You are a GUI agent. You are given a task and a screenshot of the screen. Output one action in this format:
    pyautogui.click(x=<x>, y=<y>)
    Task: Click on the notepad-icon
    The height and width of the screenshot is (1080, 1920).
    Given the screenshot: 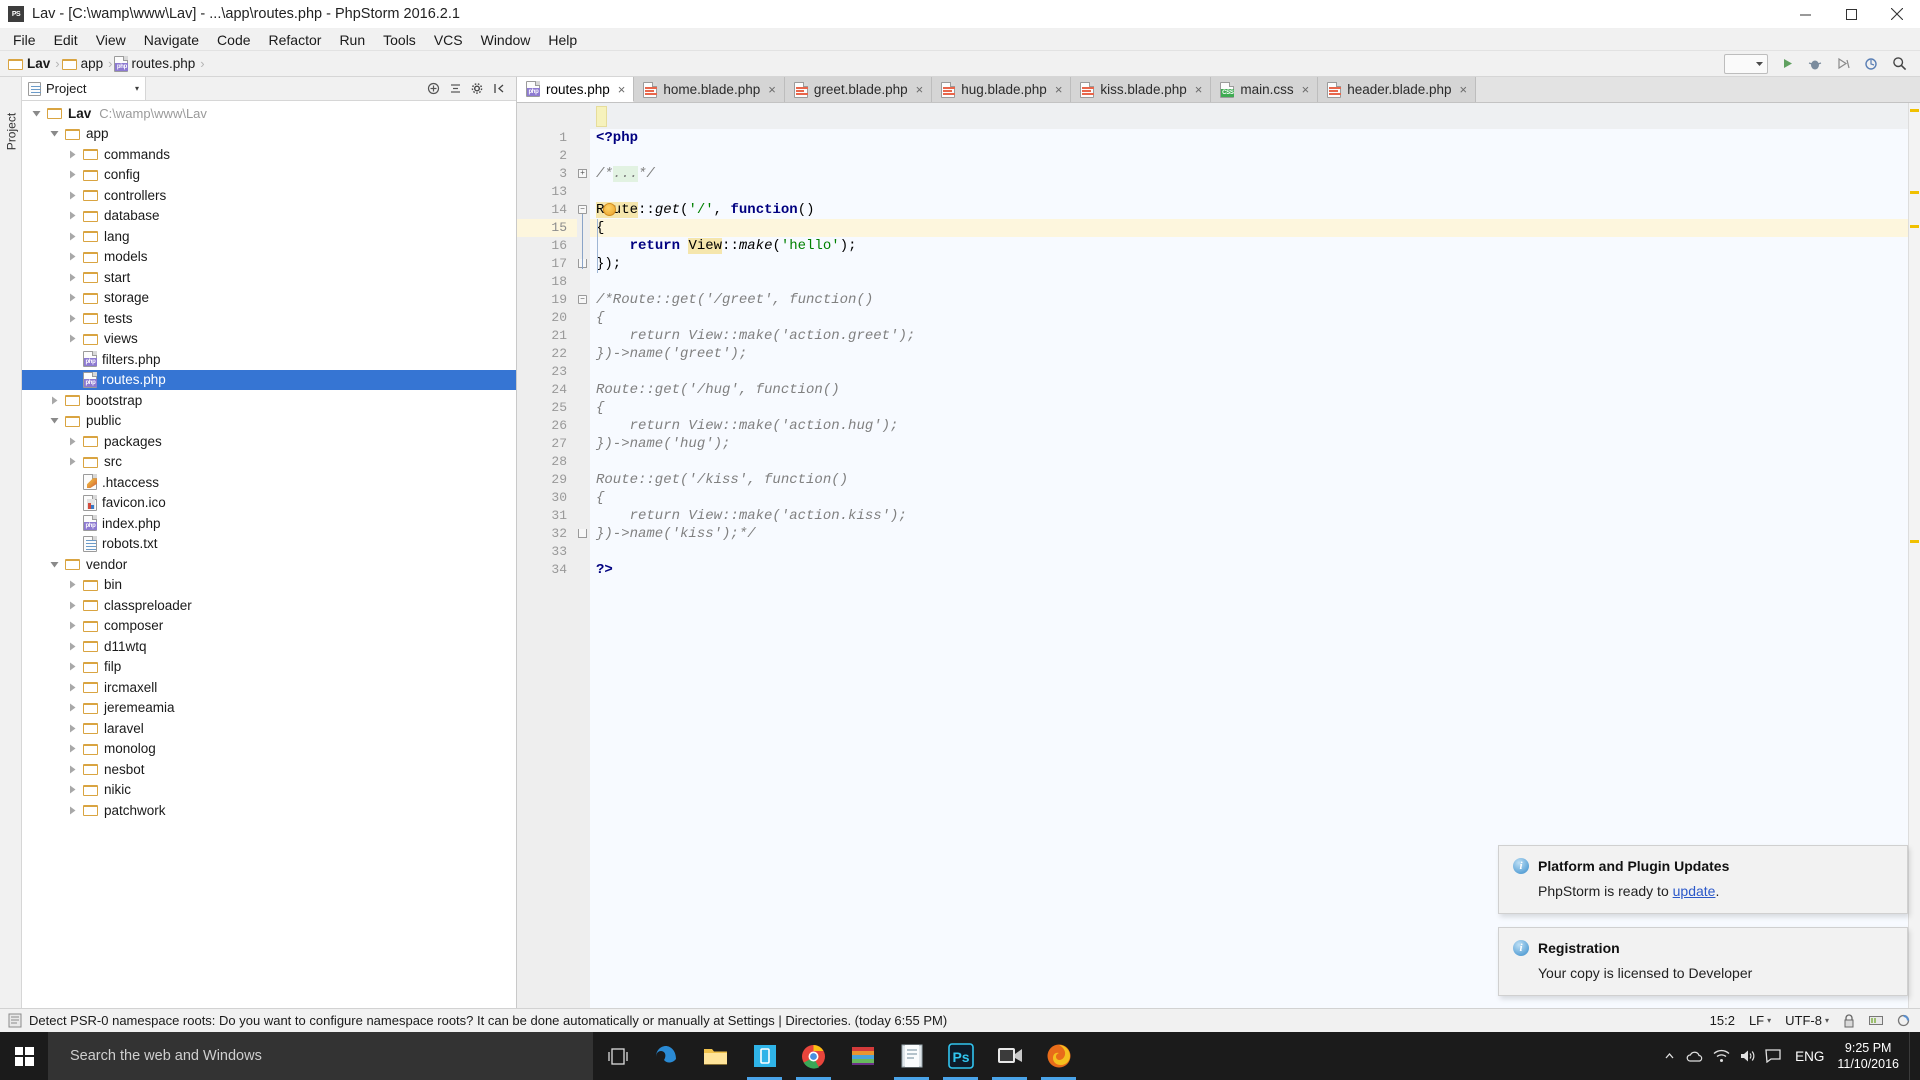 What is the action you would take?
    pyautogui.click(x=911, y=1056)
    